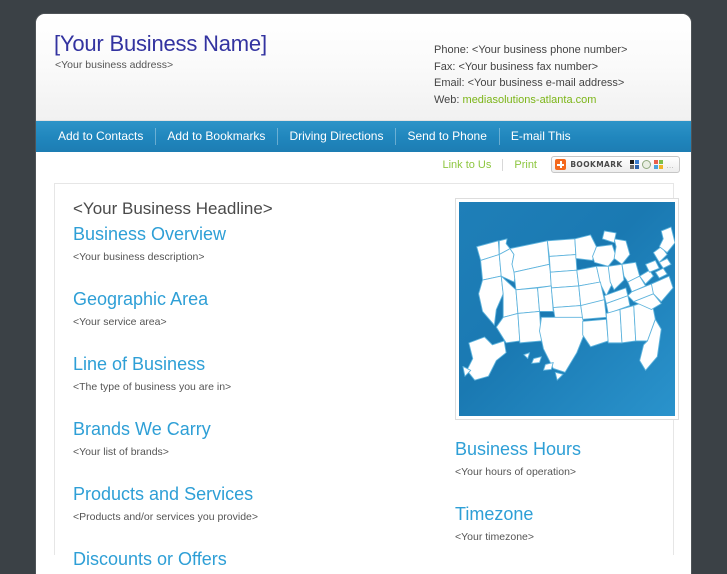  I want to click on map-canvas, so click(567, 309).